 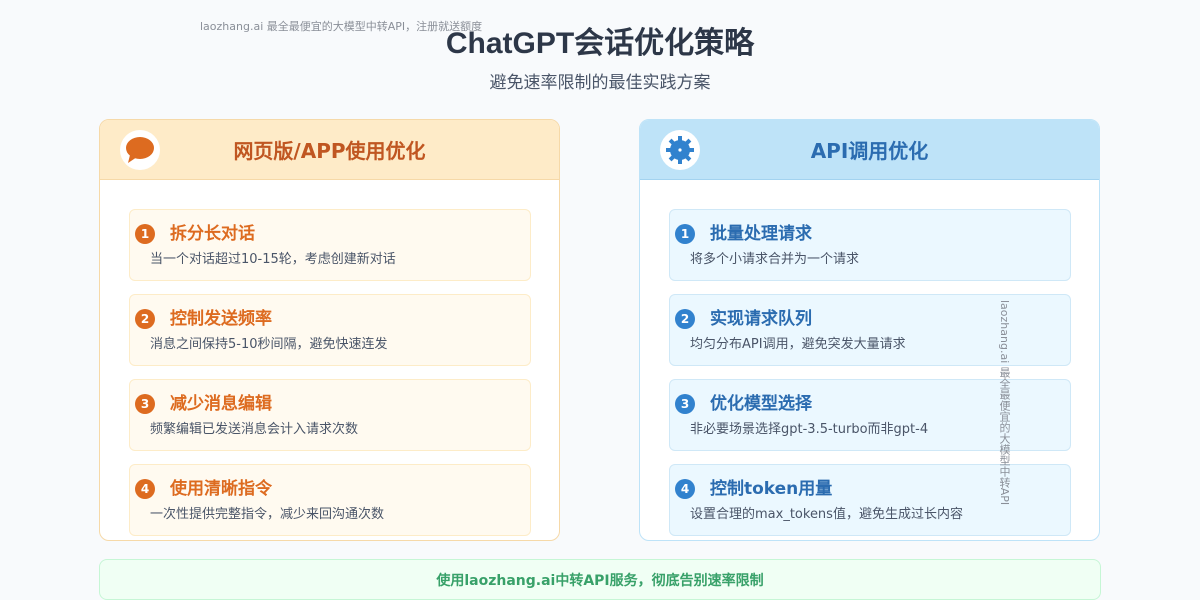 I want to click on panel-header: 网页版/APP使用优化, so click(x=329, y=150).